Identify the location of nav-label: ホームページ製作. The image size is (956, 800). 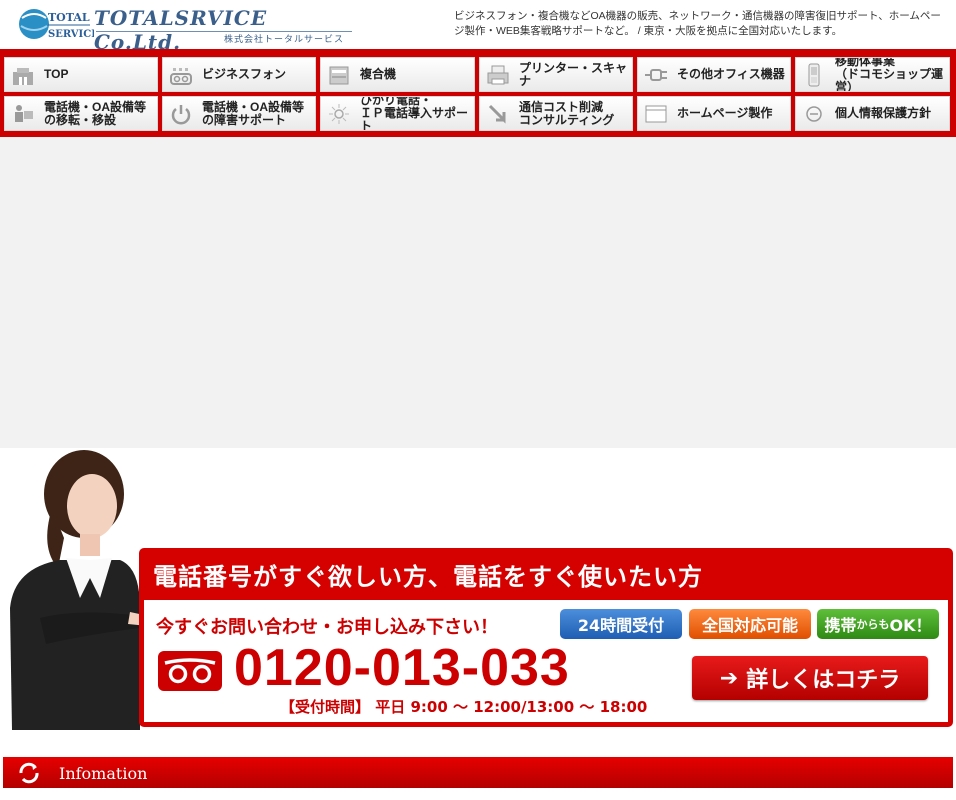
(725, 113).